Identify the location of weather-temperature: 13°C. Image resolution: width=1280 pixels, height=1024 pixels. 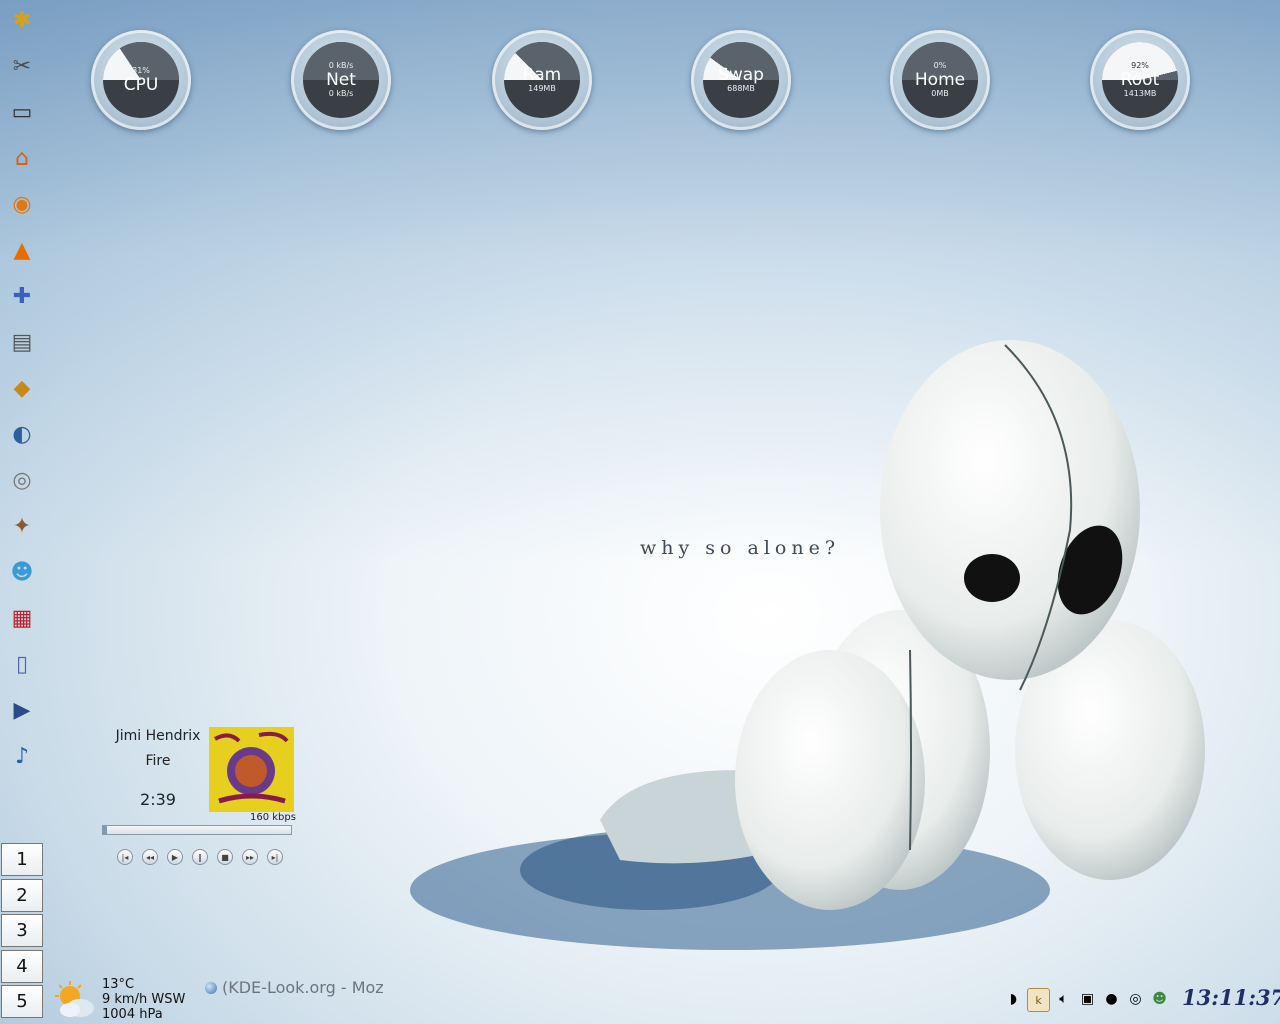
(118, 984).